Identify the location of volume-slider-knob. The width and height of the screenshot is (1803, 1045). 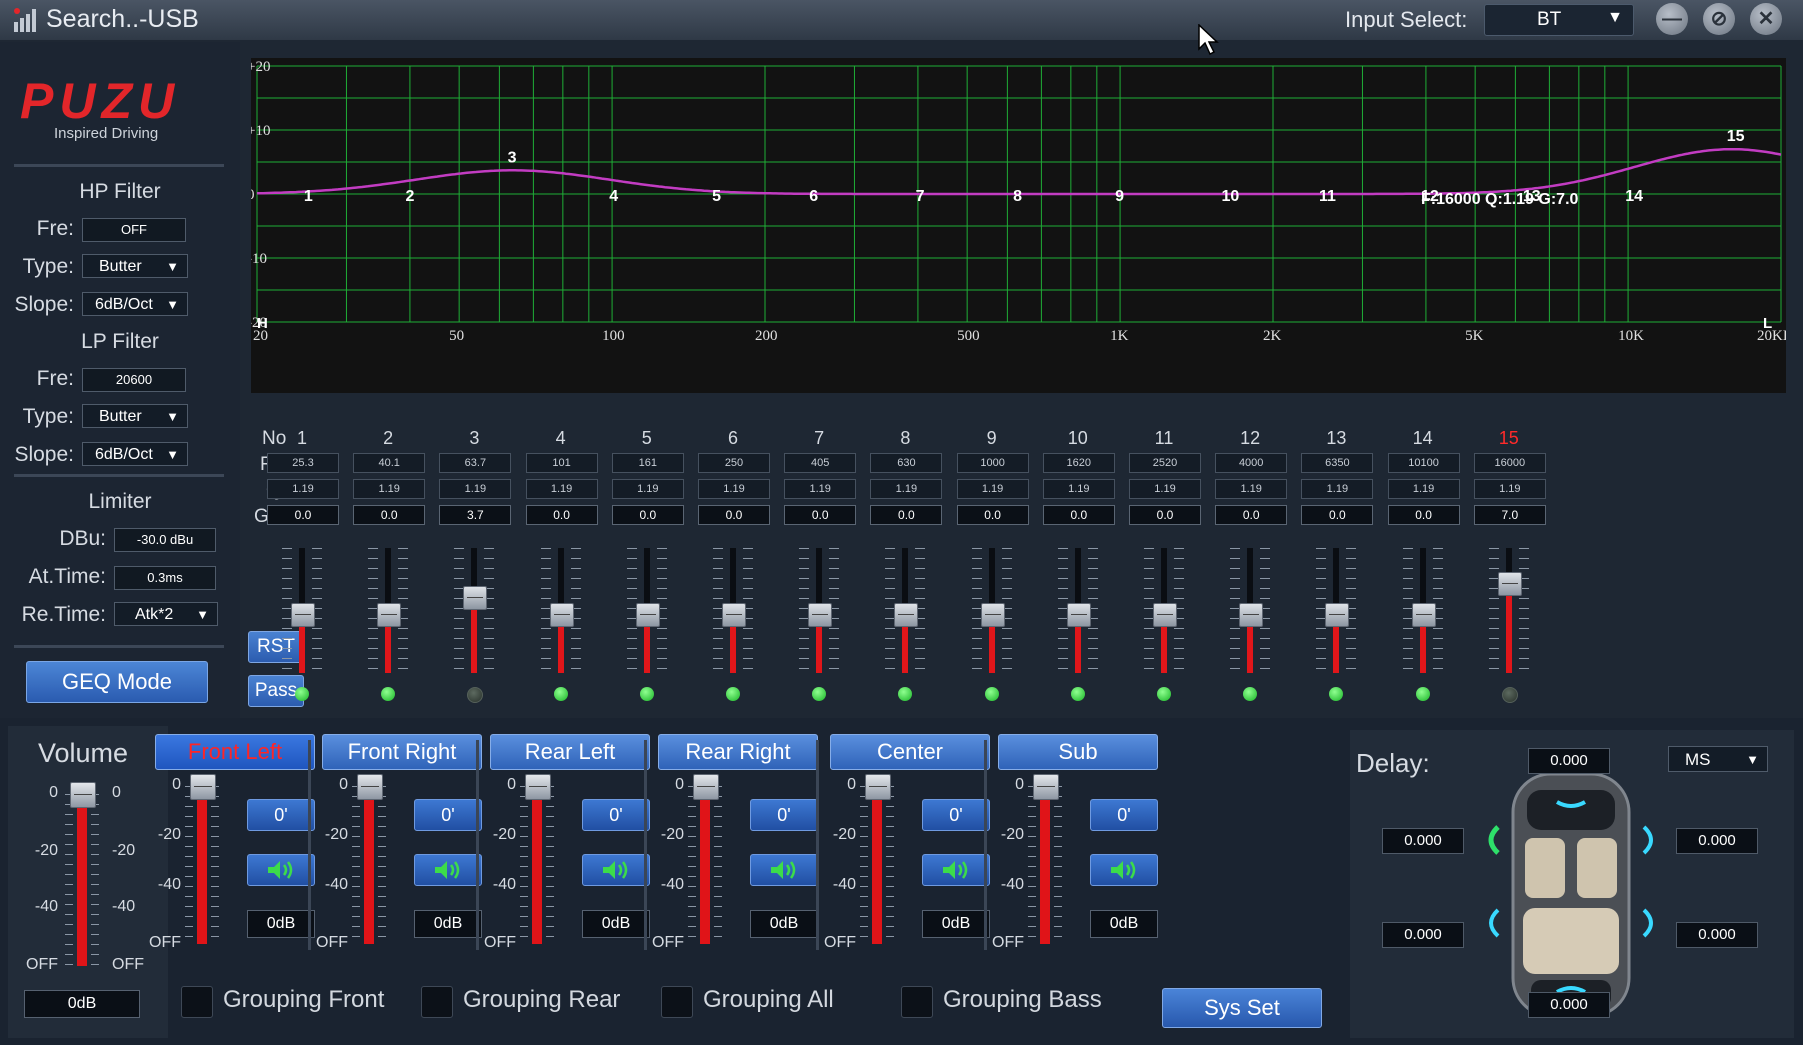
(83, 795).